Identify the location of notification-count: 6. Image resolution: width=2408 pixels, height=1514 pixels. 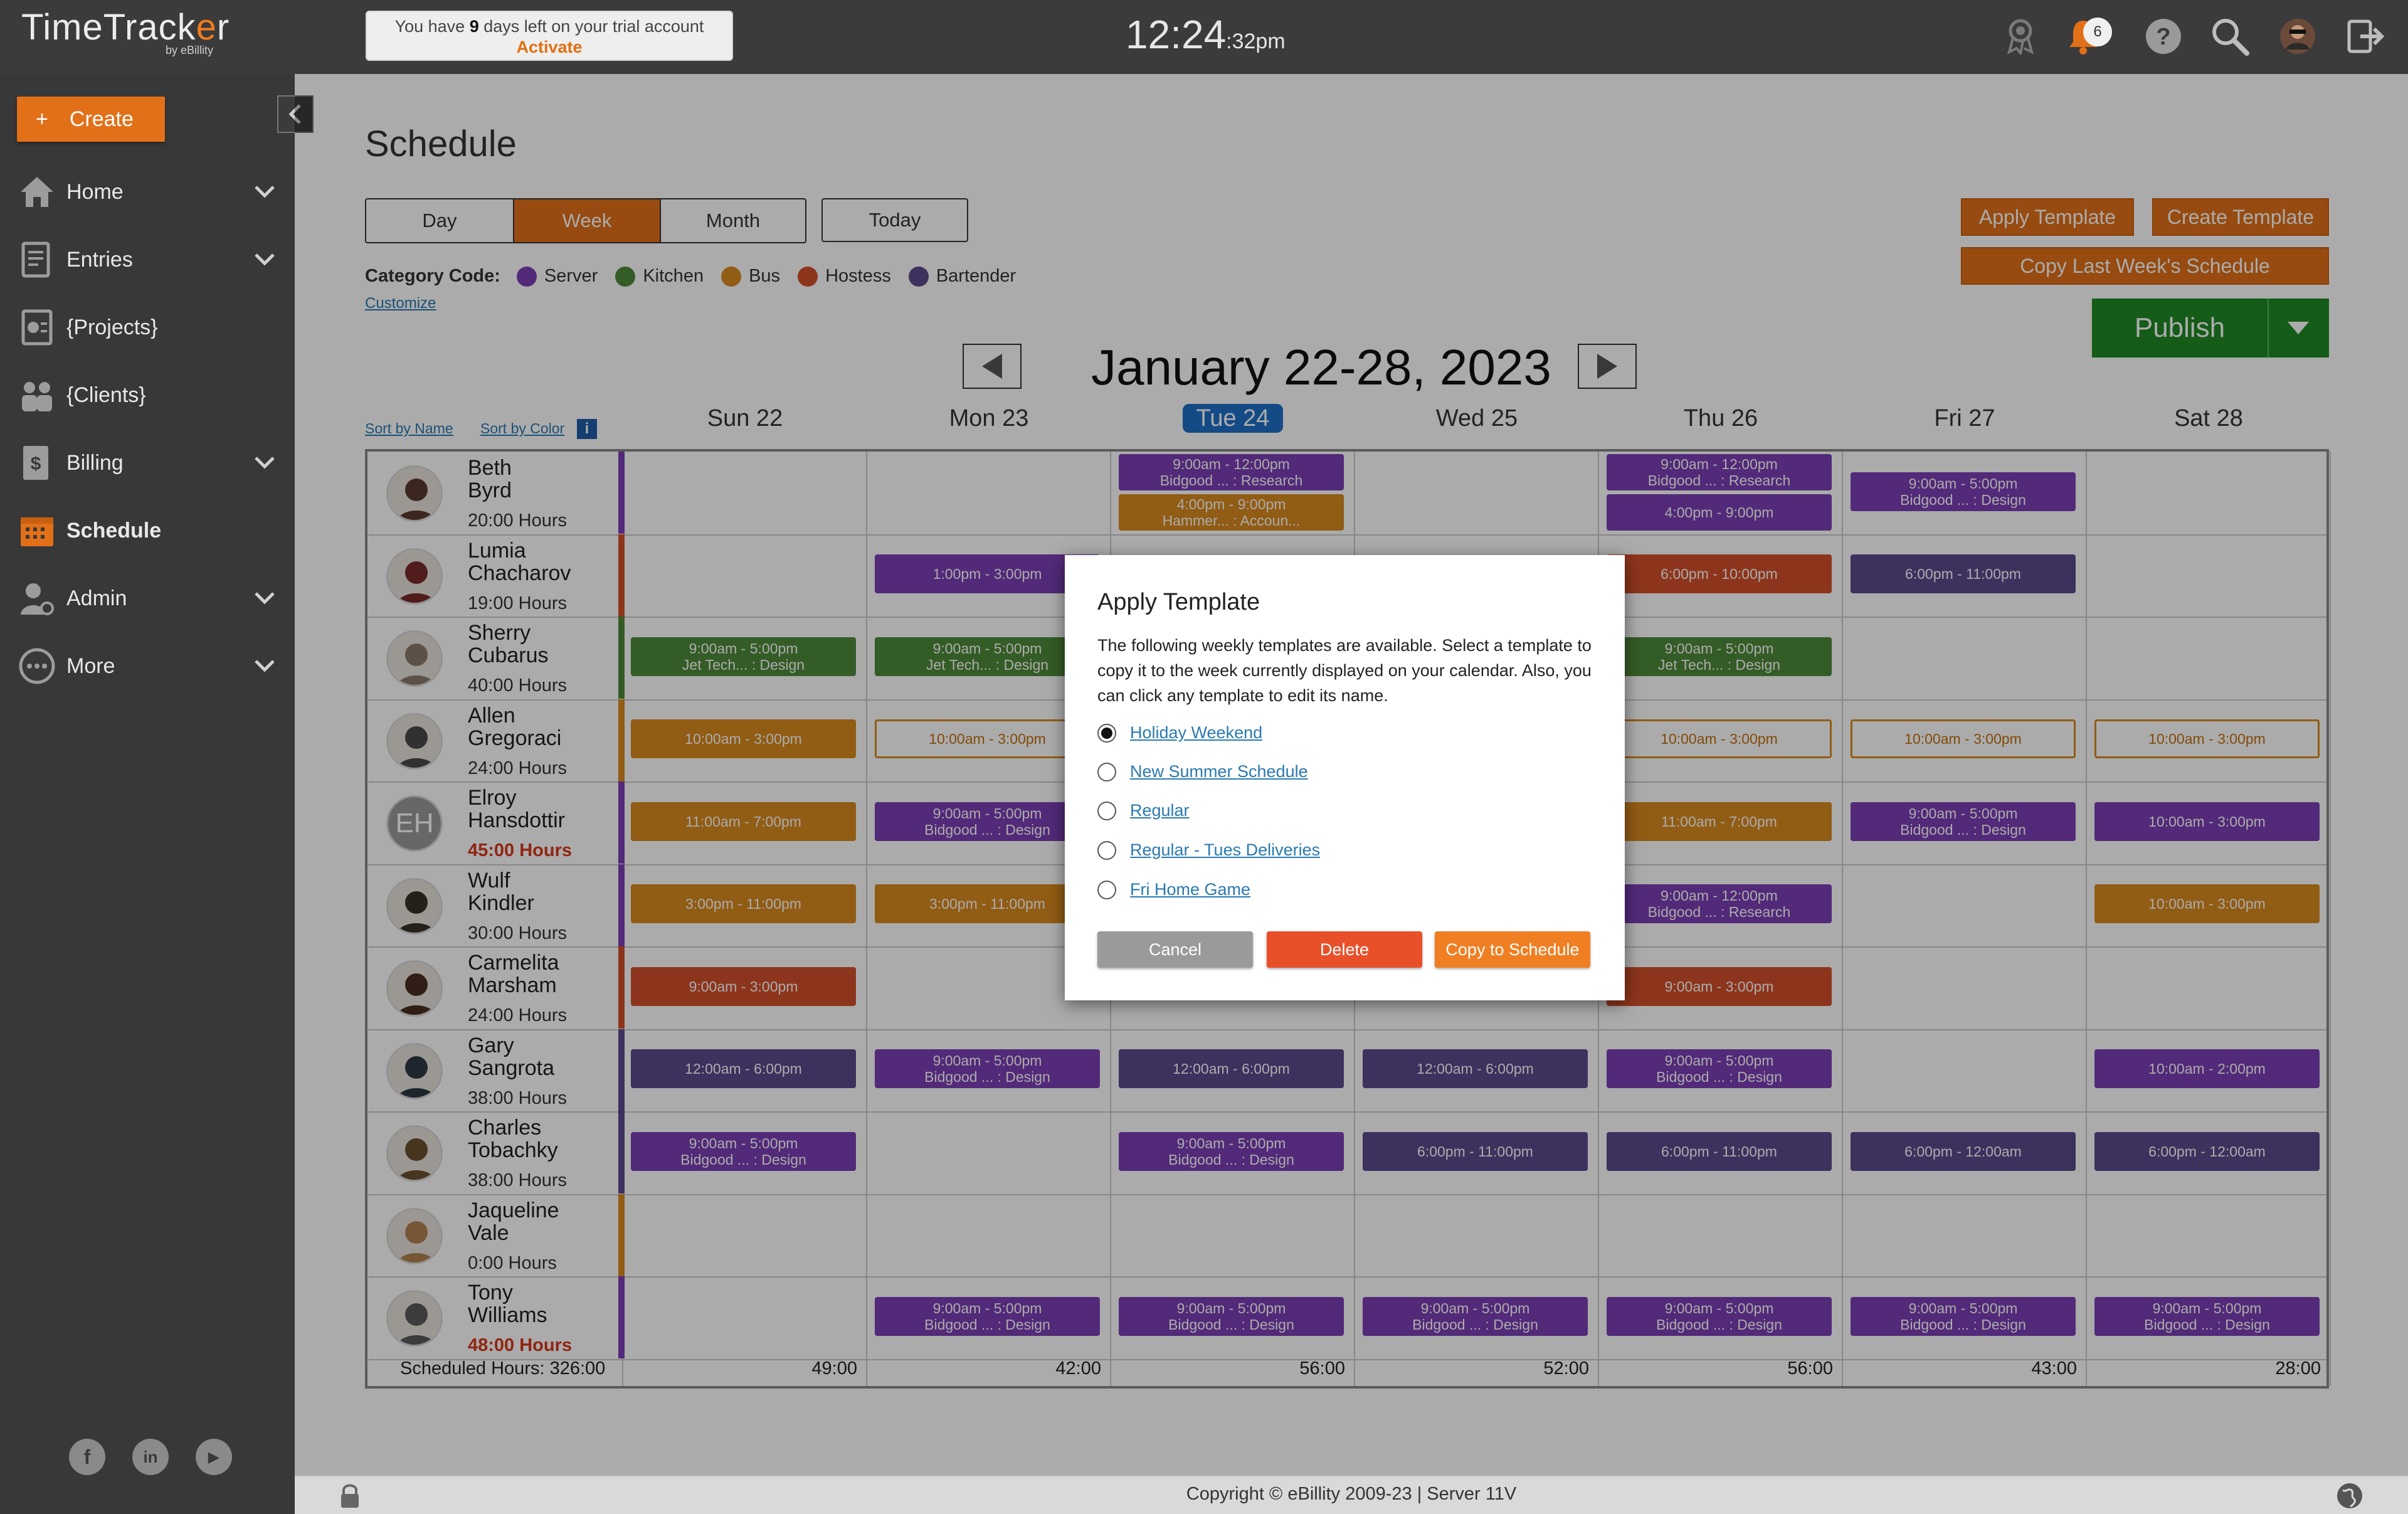
(2097, 32).